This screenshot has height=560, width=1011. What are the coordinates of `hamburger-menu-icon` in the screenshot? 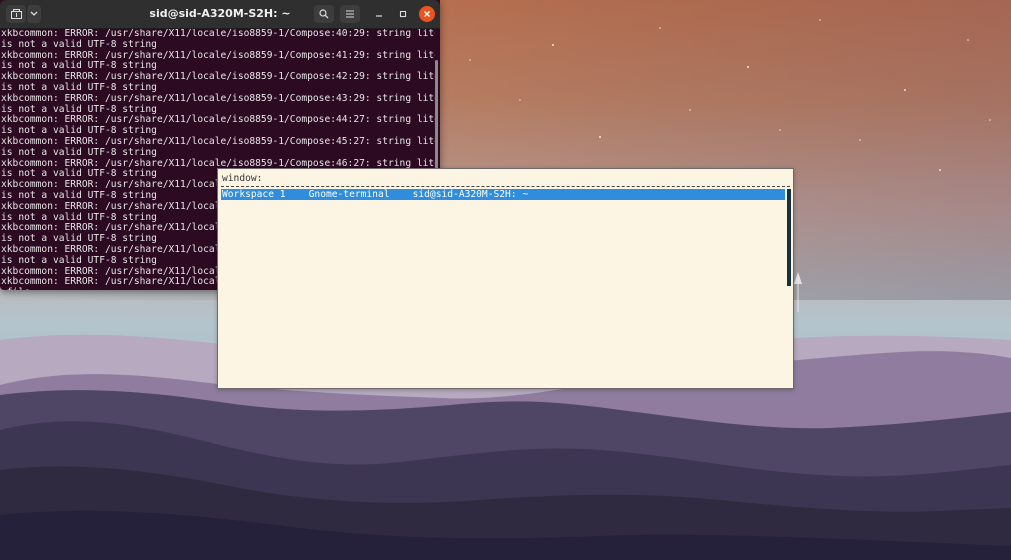 It's located at (350, 14).